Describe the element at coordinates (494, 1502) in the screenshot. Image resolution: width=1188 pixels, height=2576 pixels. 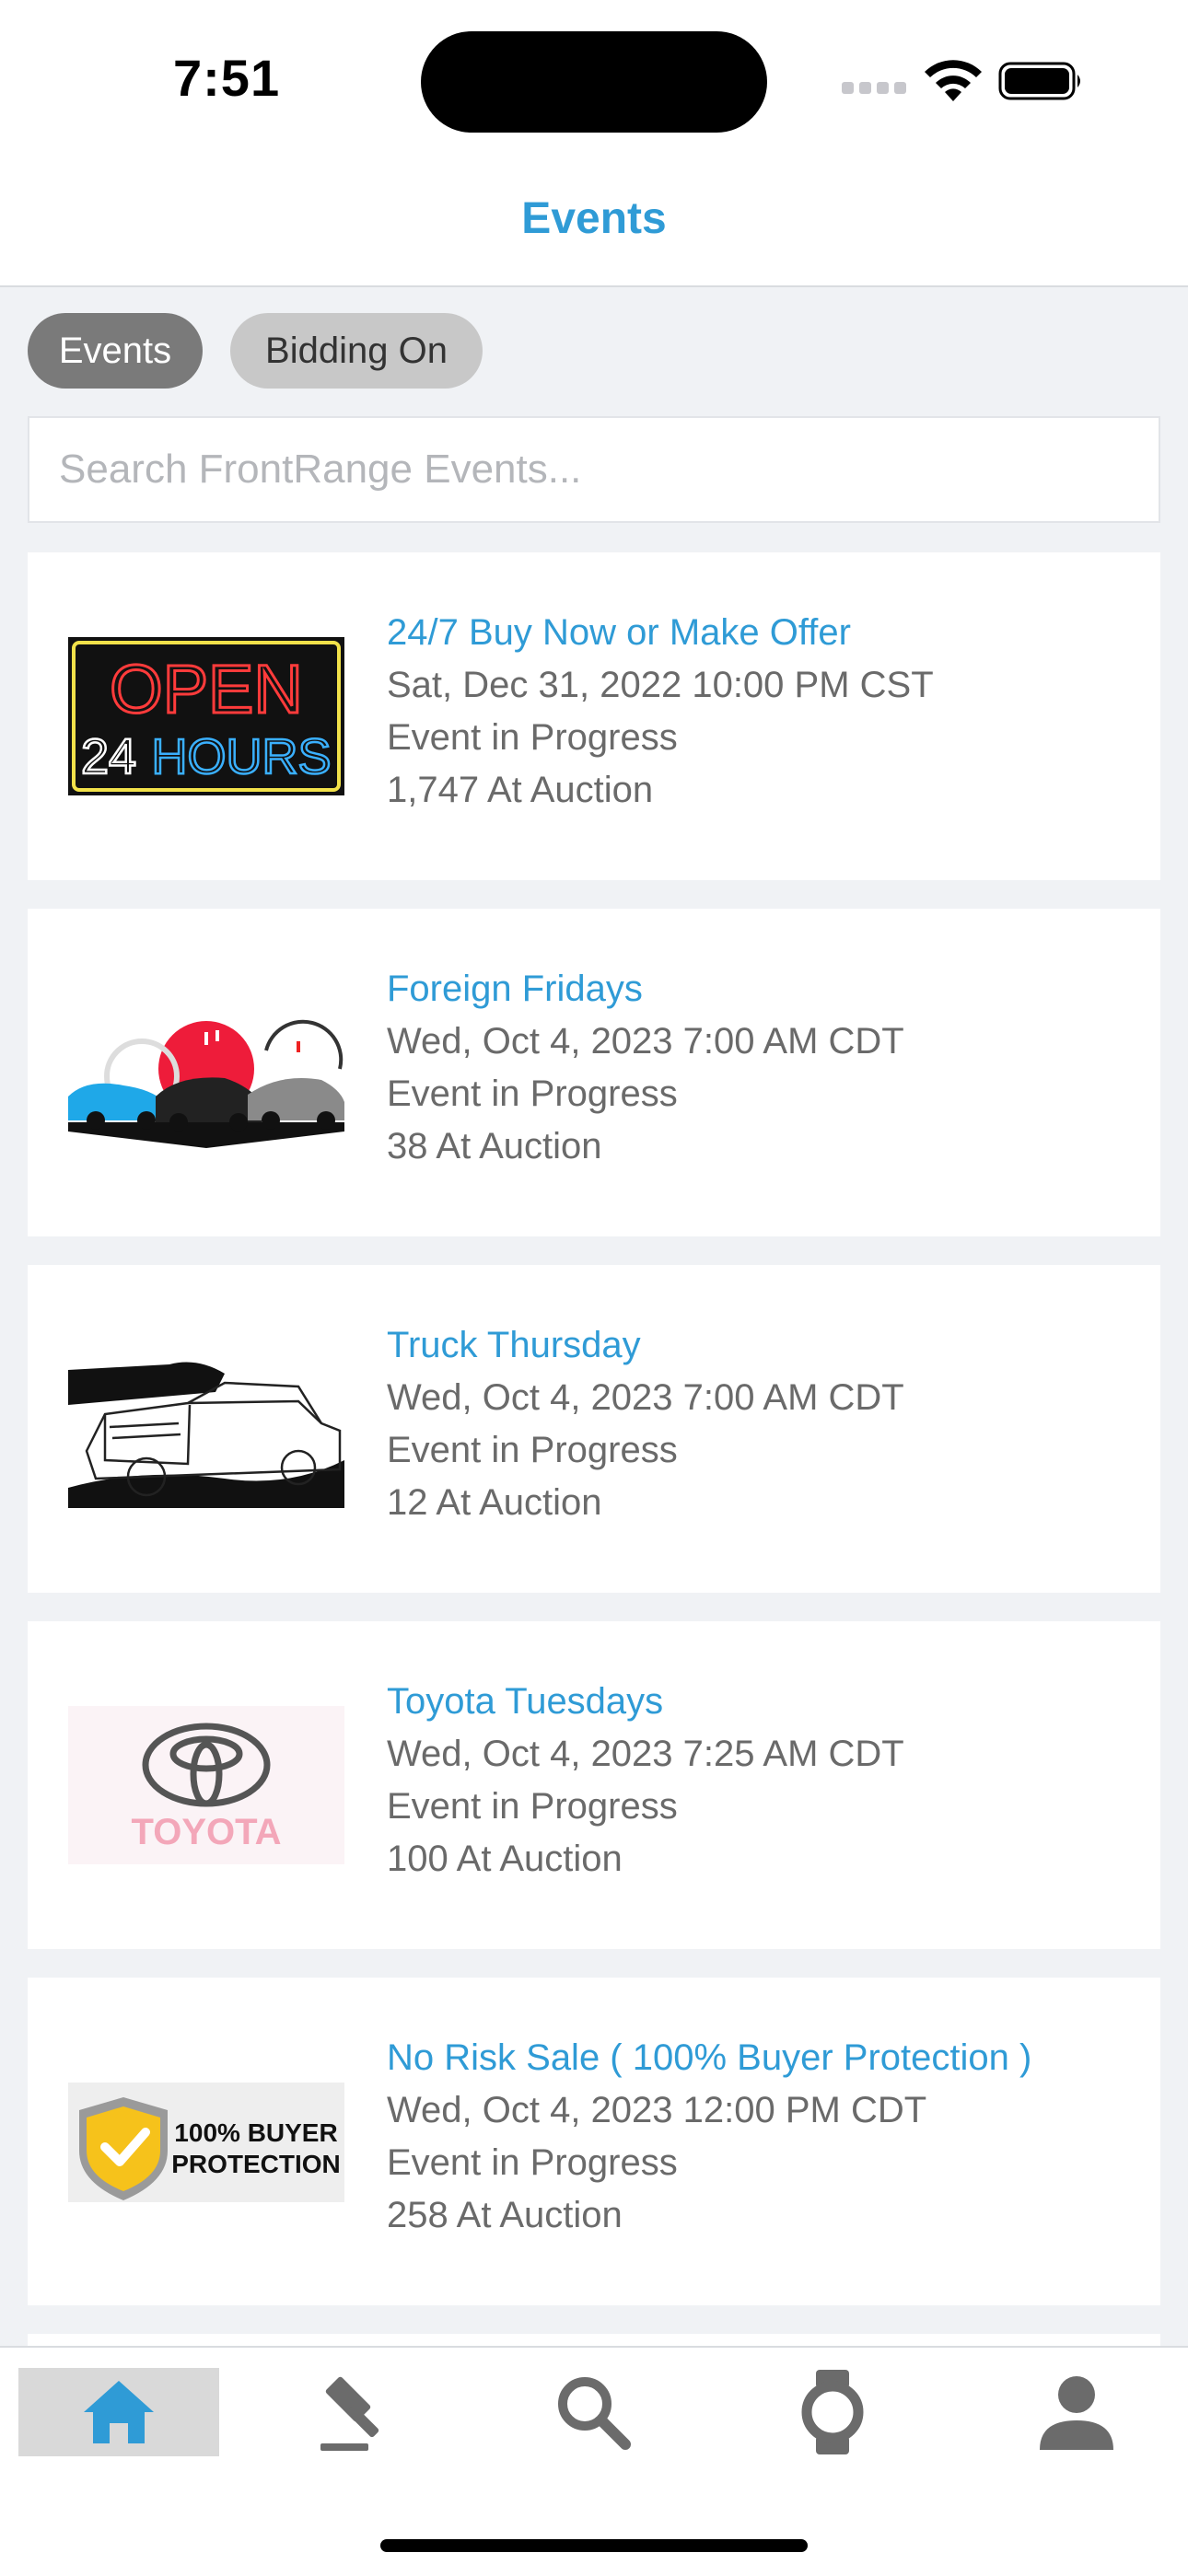
I see `event-count: 12 At Auction` at that location.